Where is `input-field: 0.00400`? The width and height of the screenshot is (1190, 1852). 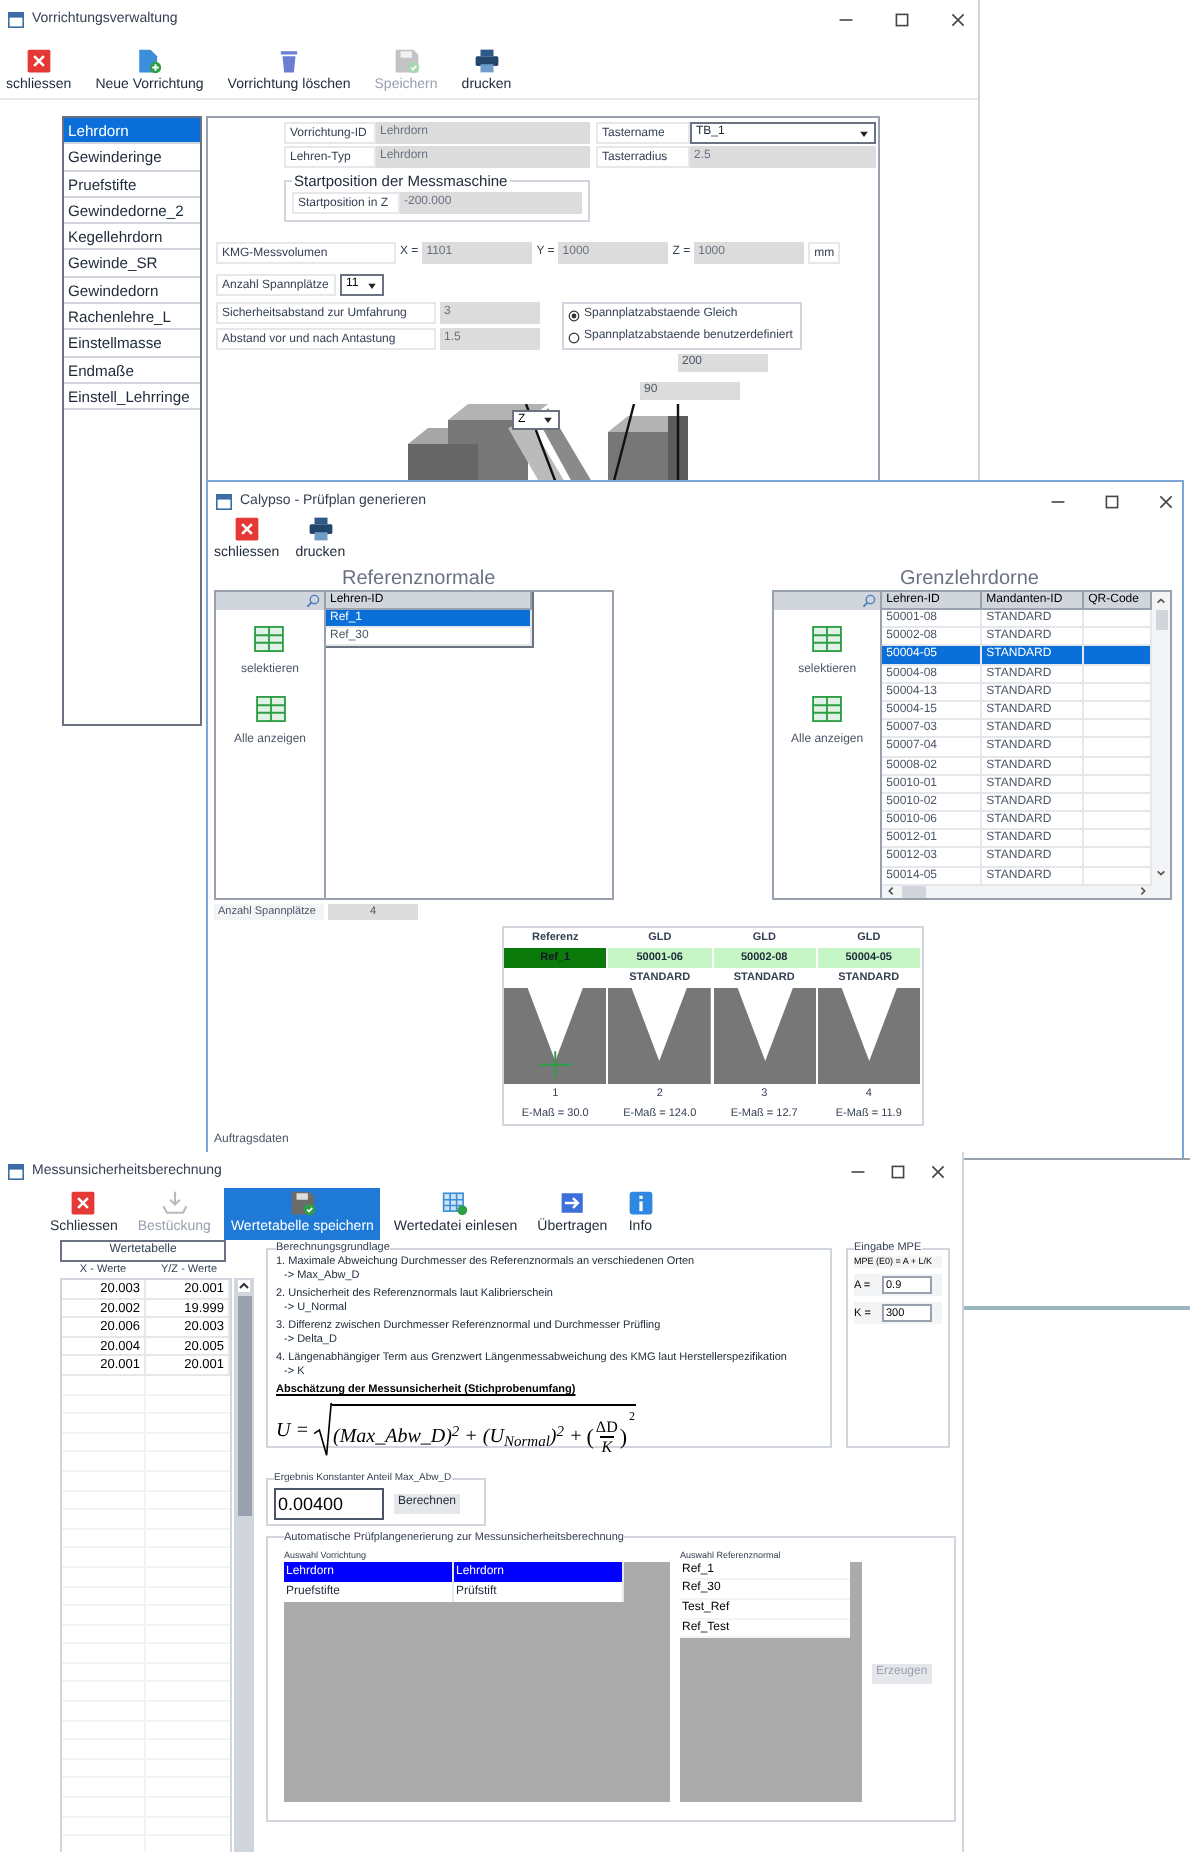 input-field: 0.00400 is located at coordinates (329, 1503).